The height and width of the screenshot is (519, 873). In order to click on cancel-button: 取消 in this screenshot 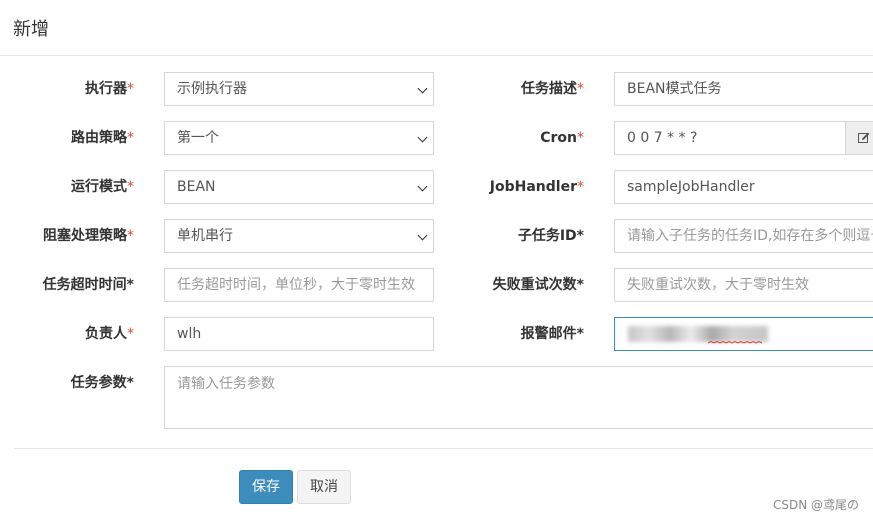, I will do `click(324, 487)`.